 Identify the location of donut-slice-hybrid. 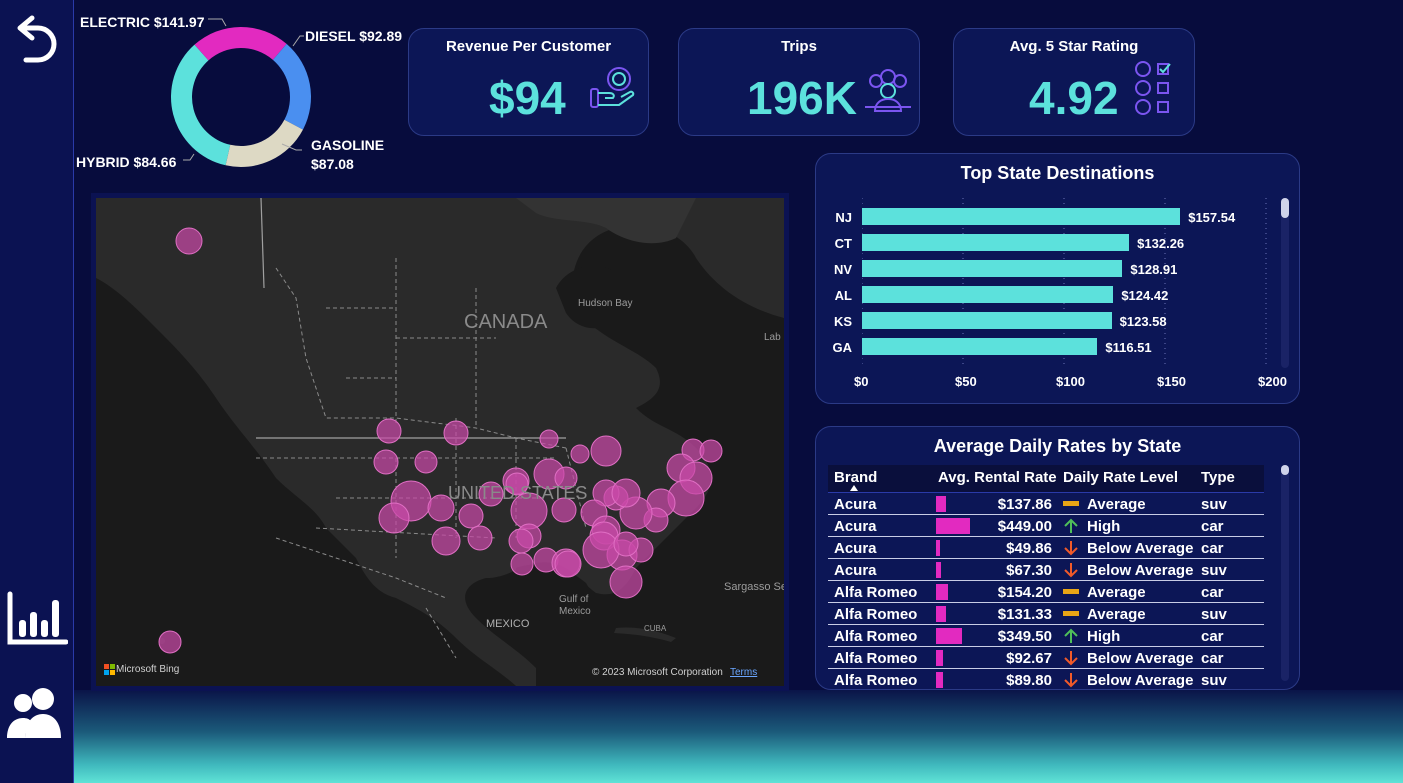
(264, 143).